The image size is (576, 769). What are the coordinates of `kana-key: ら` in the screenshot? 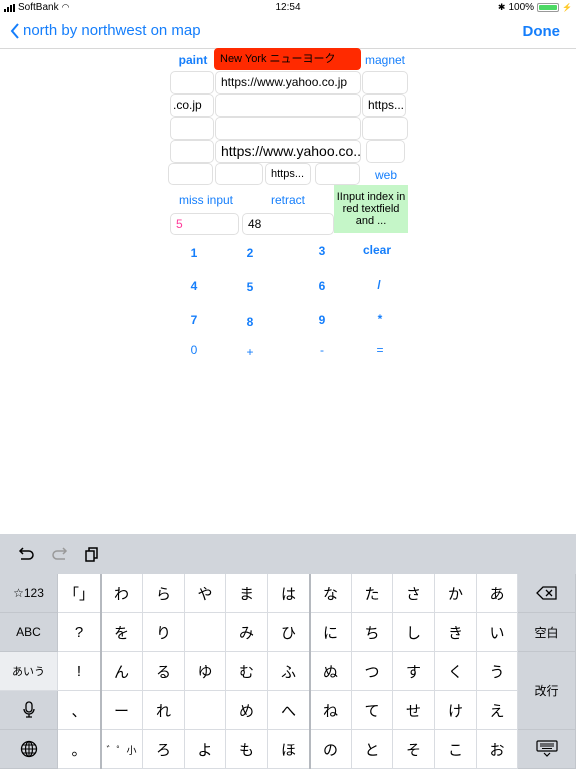 It's located at (164, 593).